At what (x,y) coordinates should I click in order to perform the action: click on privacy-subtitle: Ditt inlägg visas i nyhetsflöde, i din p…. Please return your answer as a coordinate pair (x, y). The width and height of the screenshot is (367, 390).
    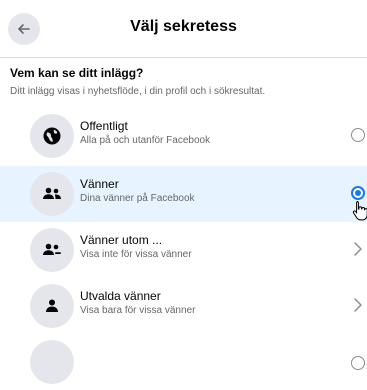
    Looking at the image, I should click on (138, 91).